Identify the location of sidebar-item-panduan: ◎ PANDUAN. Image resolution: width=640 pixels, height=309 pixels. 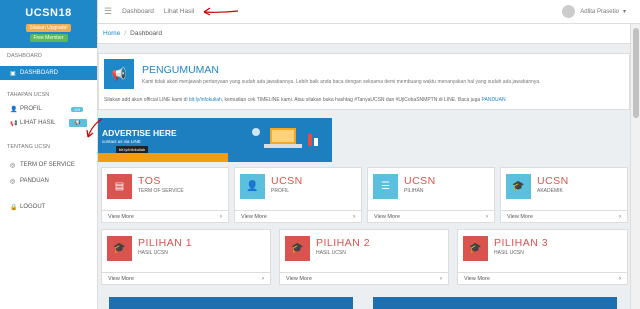
(48, 181).